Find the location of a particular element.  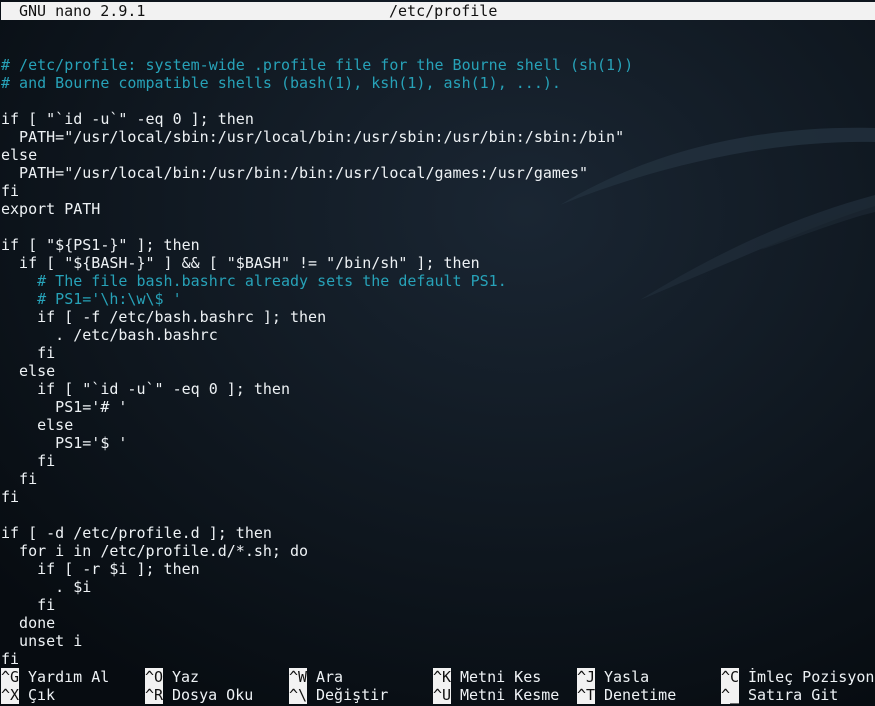

shortcut-uncut-text: ^U Metni Kesme is located at coordinates (496, 695).